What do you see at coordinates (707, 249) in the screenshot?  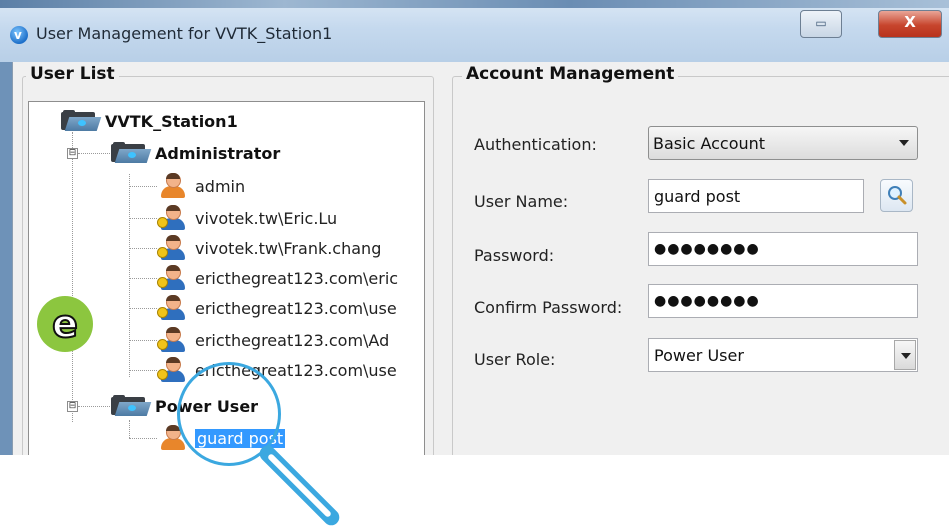 I see `password-value: ●●●●●●●●` at bounding box center [707, 249].